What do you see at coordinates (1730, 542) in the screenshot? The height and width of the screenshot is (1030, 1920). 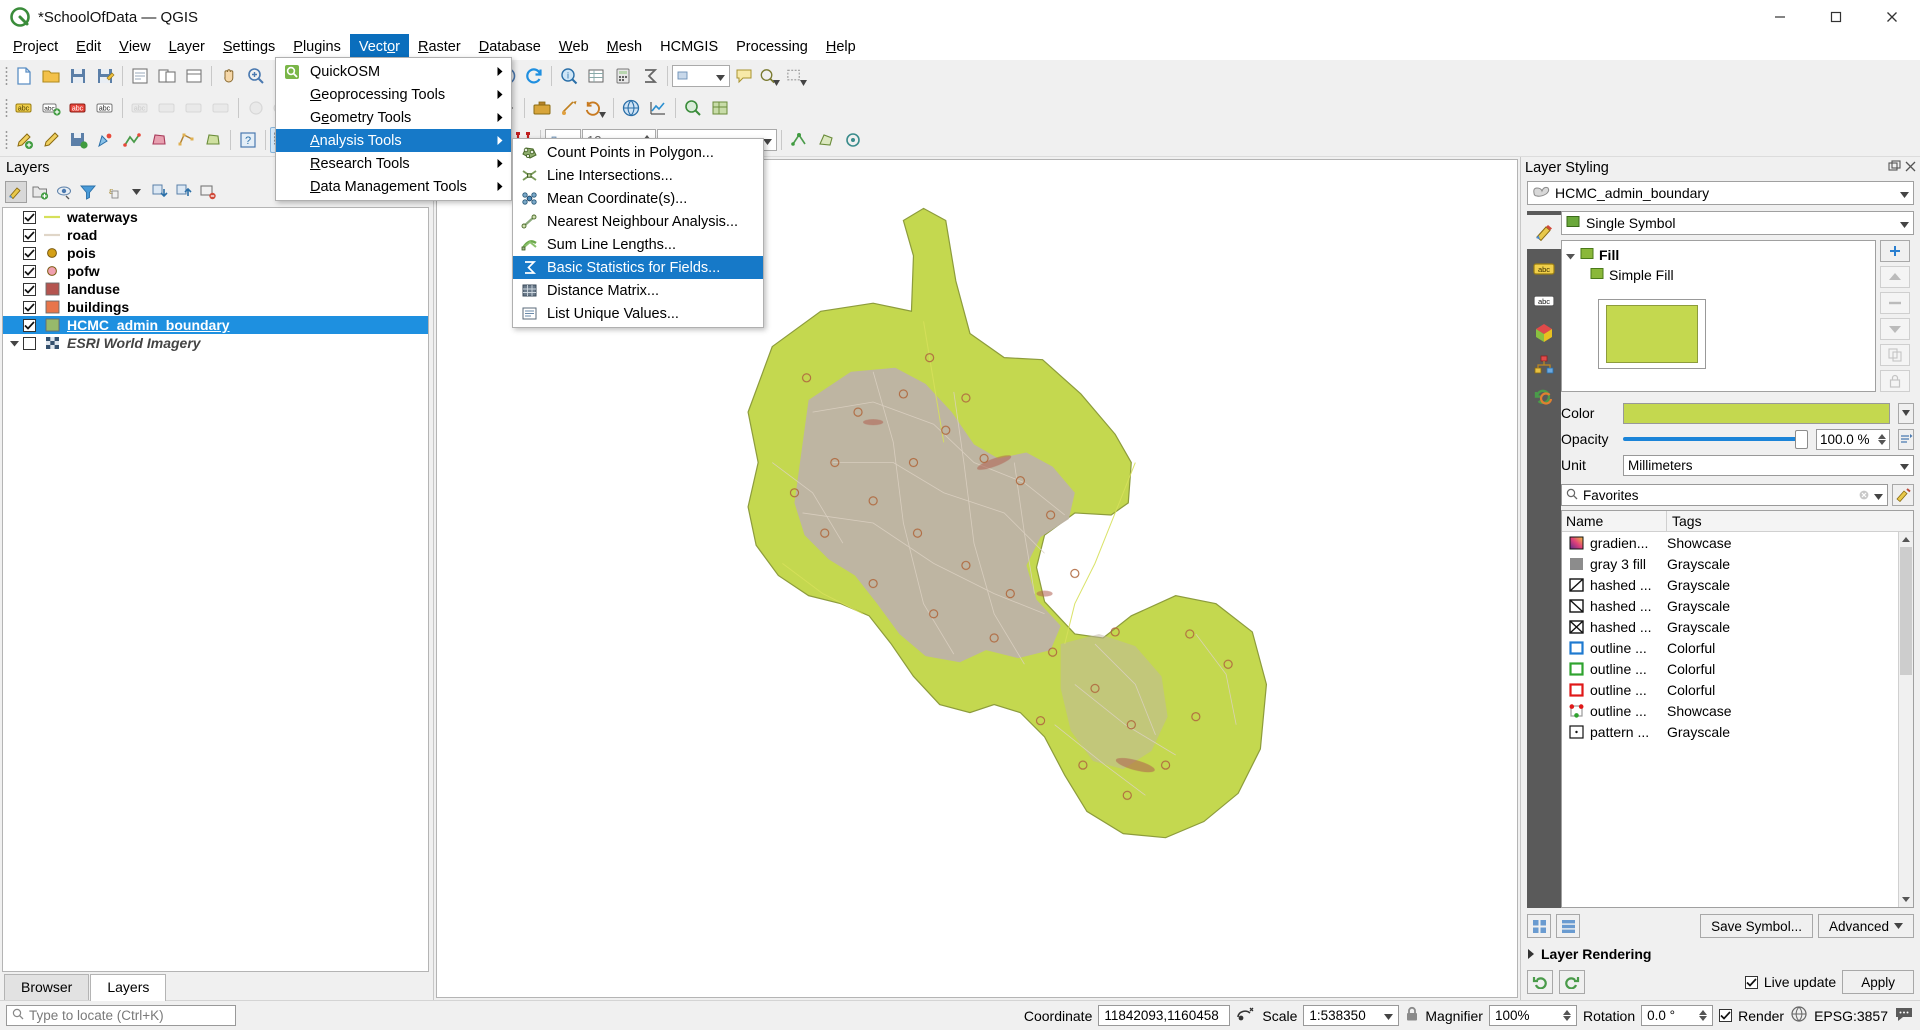 I see `symbol-table-row: gradien... Showcase` at bounding box center [1730, 542].